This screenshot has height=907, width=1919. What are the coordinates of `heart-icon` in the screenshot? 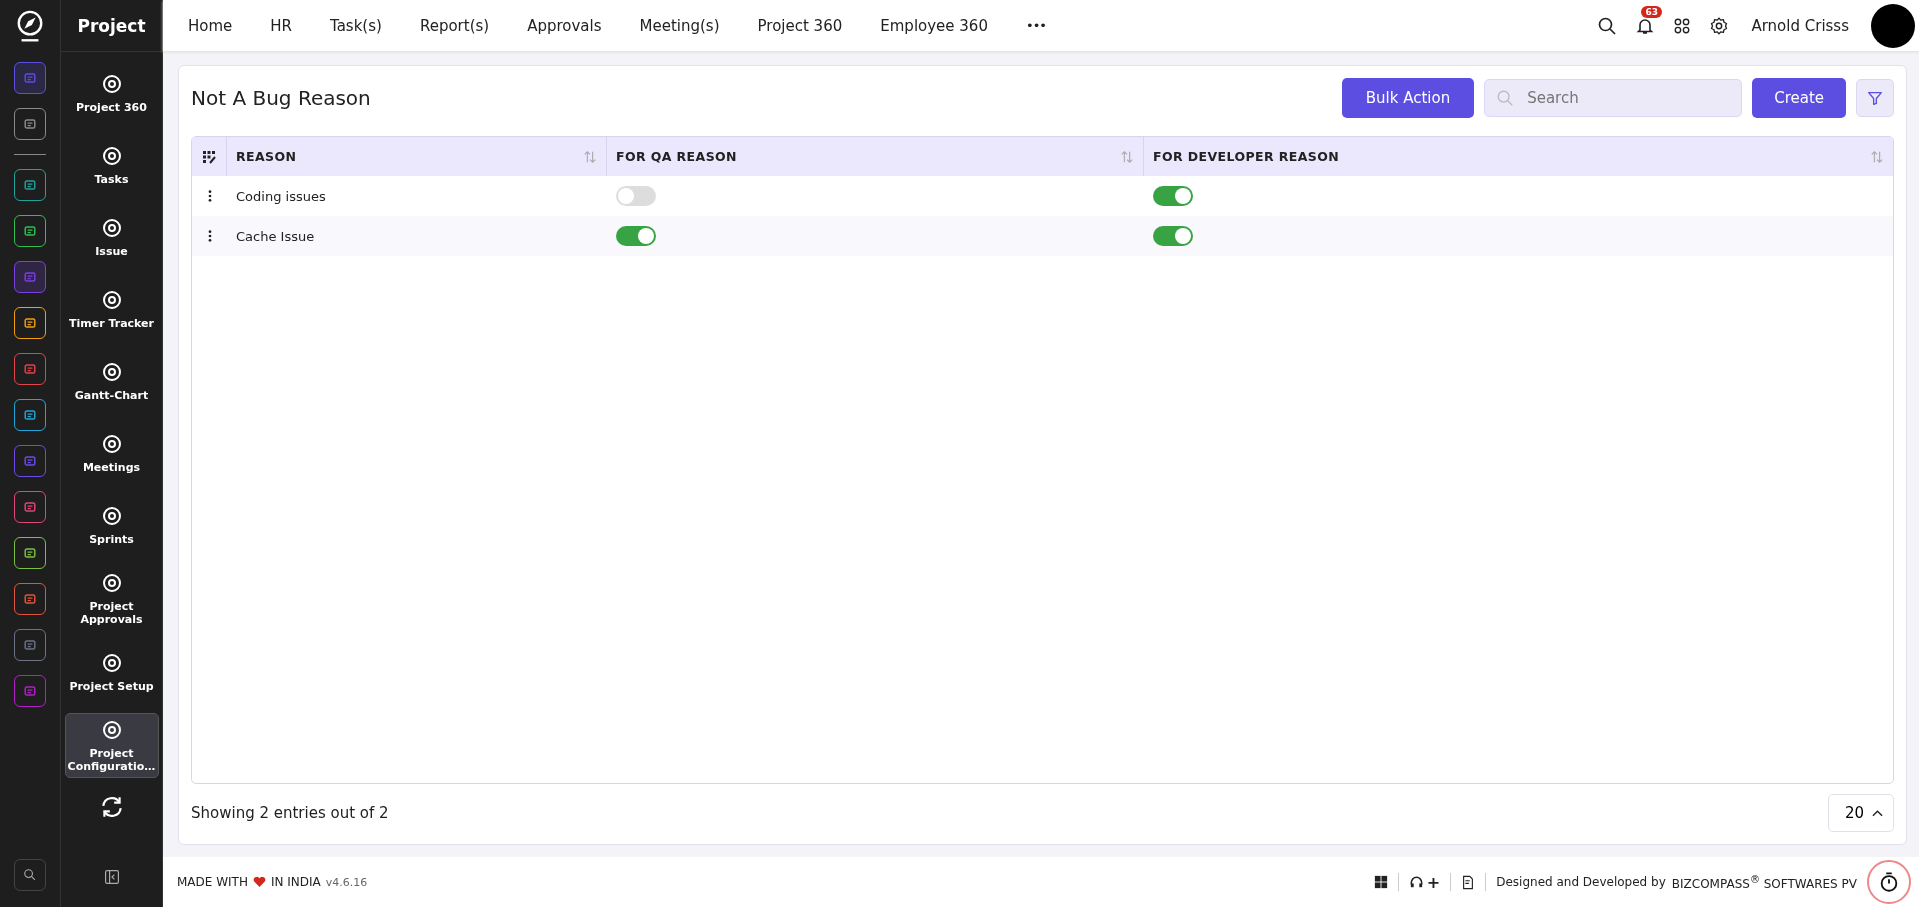 It's located at (259, 882).